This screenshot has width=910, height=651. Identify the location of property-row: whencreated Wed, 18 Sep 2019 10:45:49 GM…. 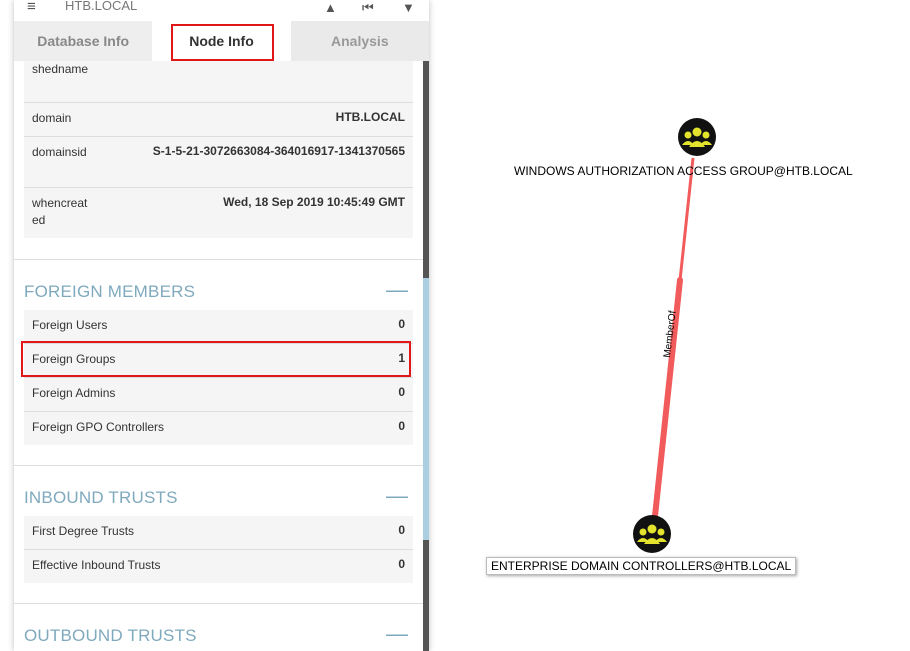
(218, 213).